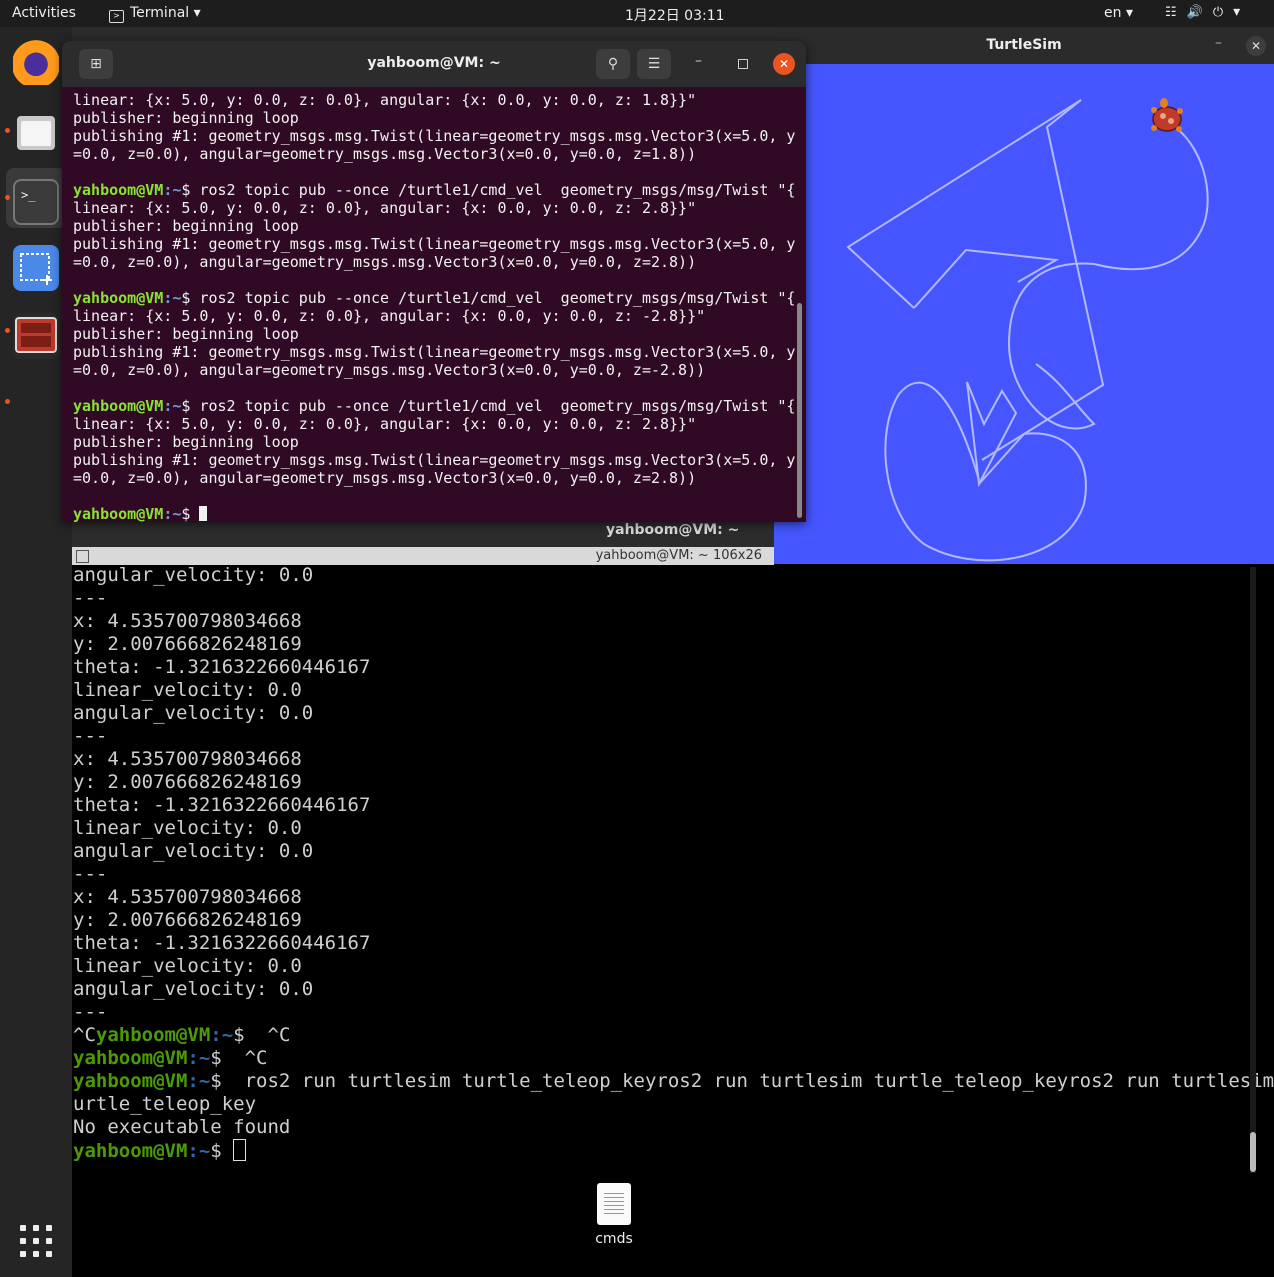 The width and height of the screenshot is (1274, 1277). I want to click on output-line: ^C, so click(84, 1035).